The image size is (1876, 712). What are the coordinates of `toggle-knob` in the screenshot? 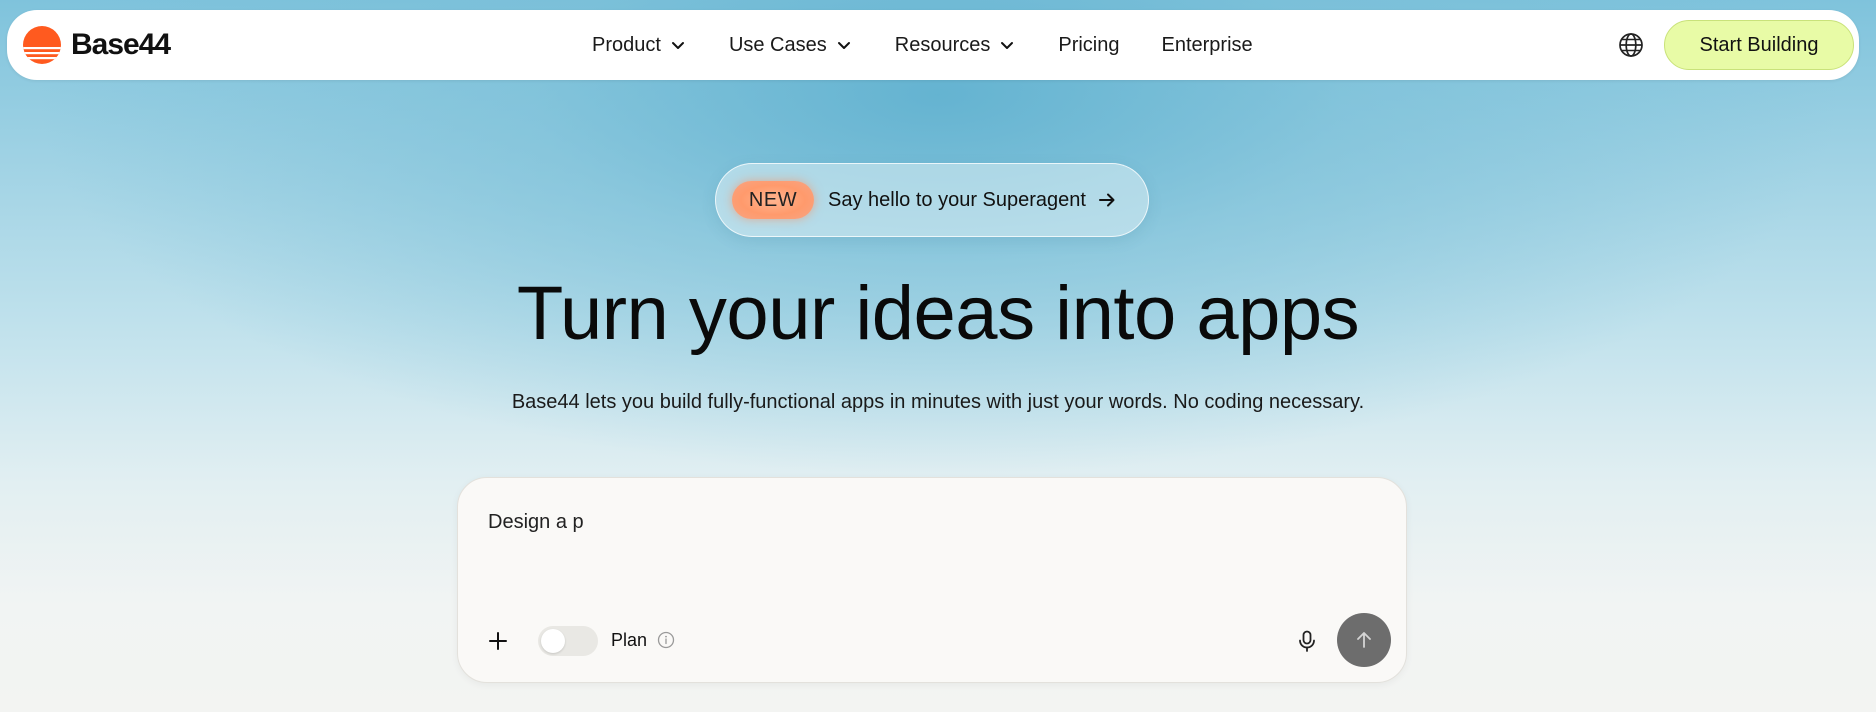 It's located at (553, 641).